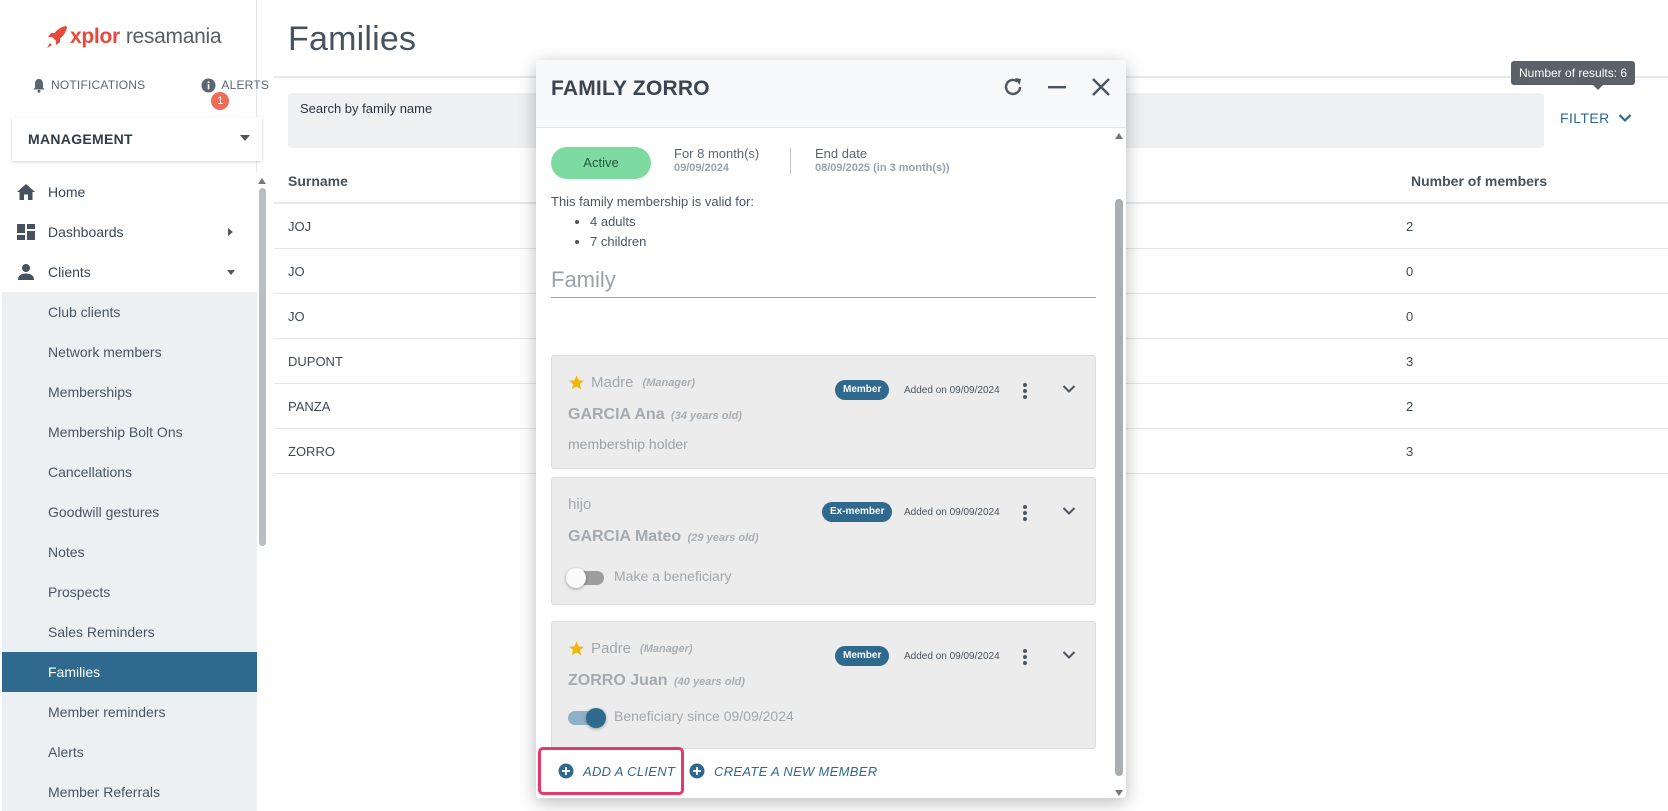 The height and width of the screenshot is (811, 1668). What do you see at coordinates (86, 232) in the screenshot?
I see `nav-item-label: Dashboards` at bounding box center [86, 232].